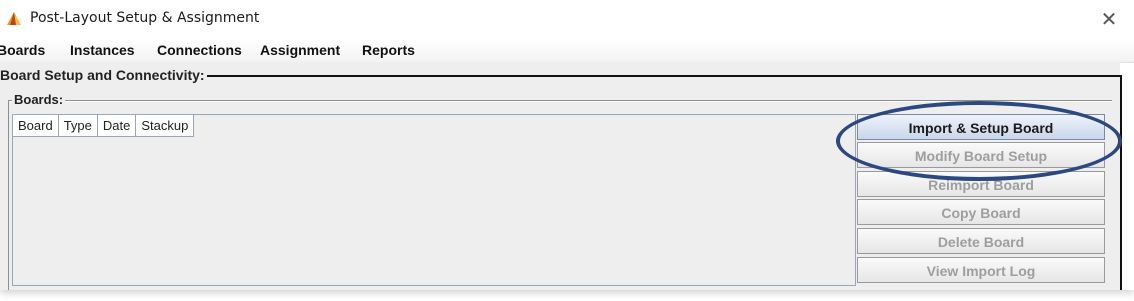 The image size is (1134, 301). Describe the element at coordinates (981, 184) in the screenshot. I see `reimport-board-button: Reimport Board` at that location.